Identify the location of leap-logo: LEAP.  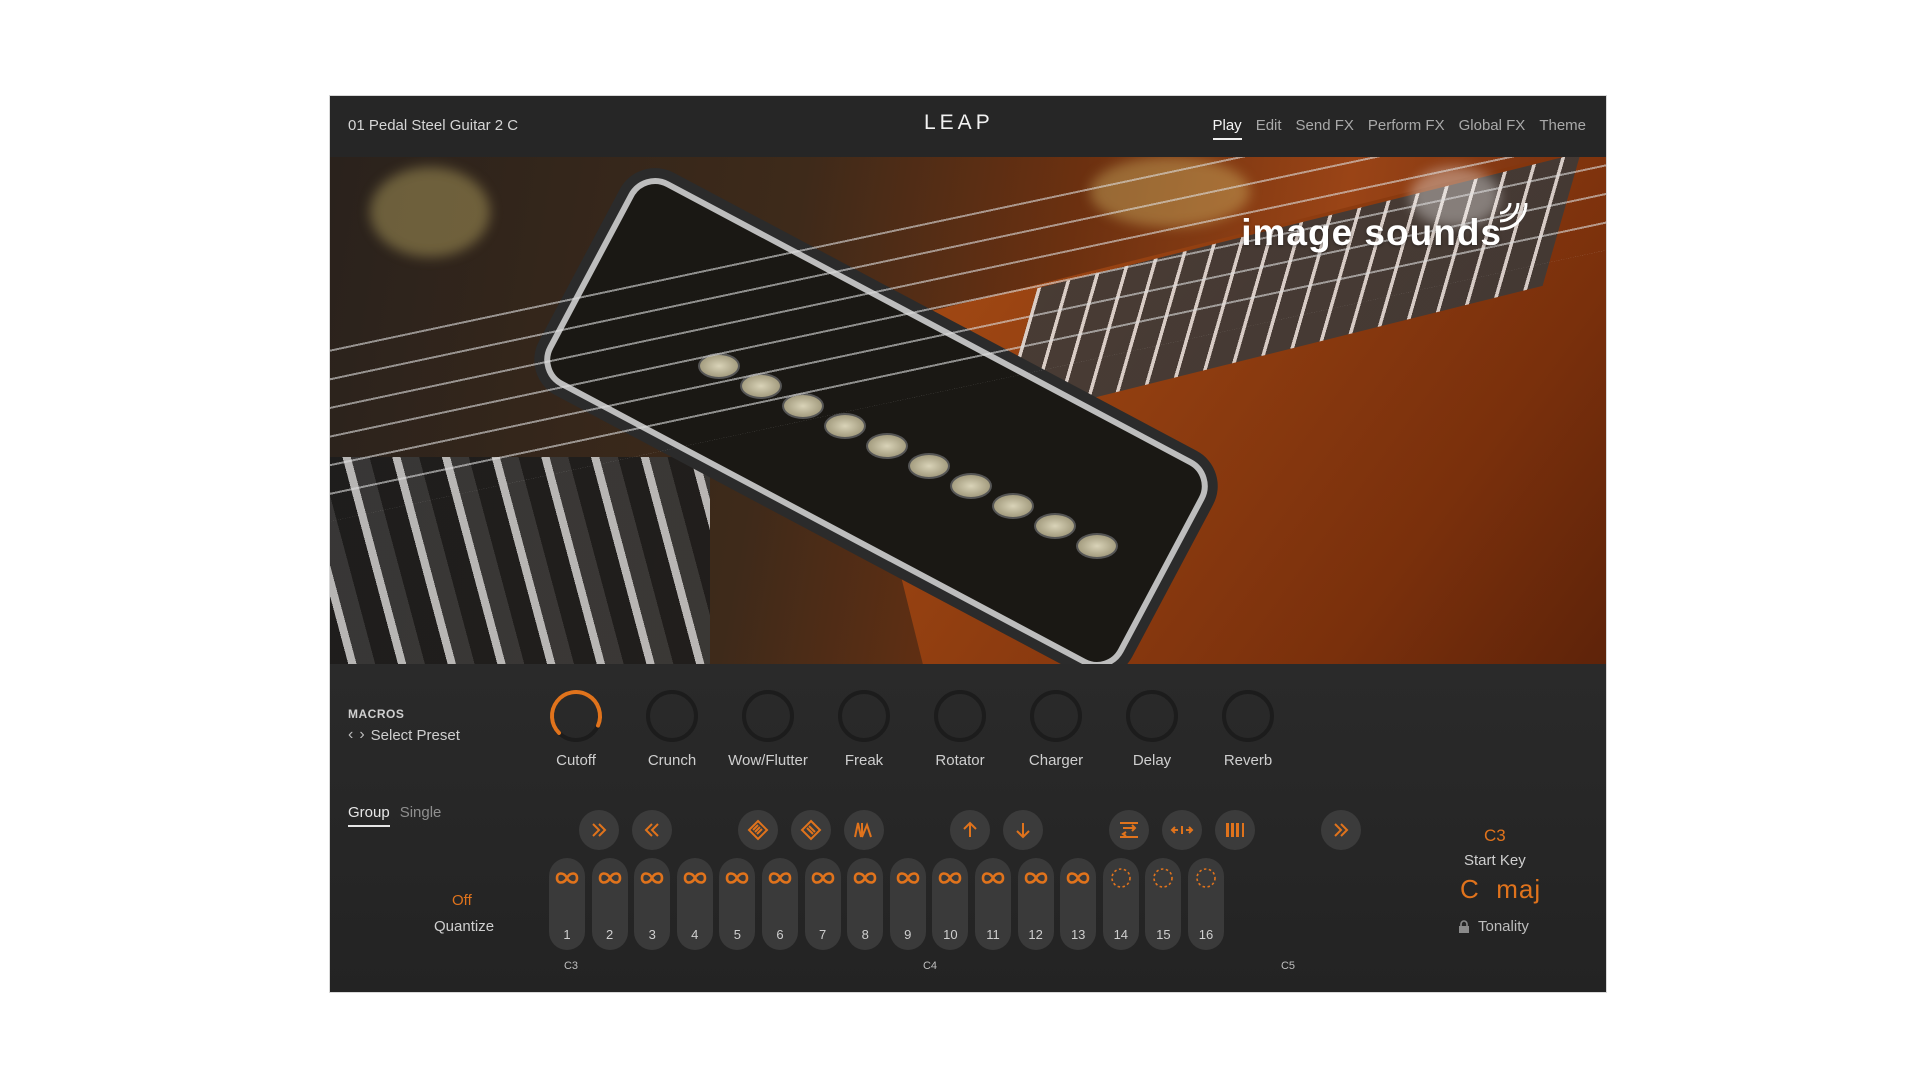
(959, 122).